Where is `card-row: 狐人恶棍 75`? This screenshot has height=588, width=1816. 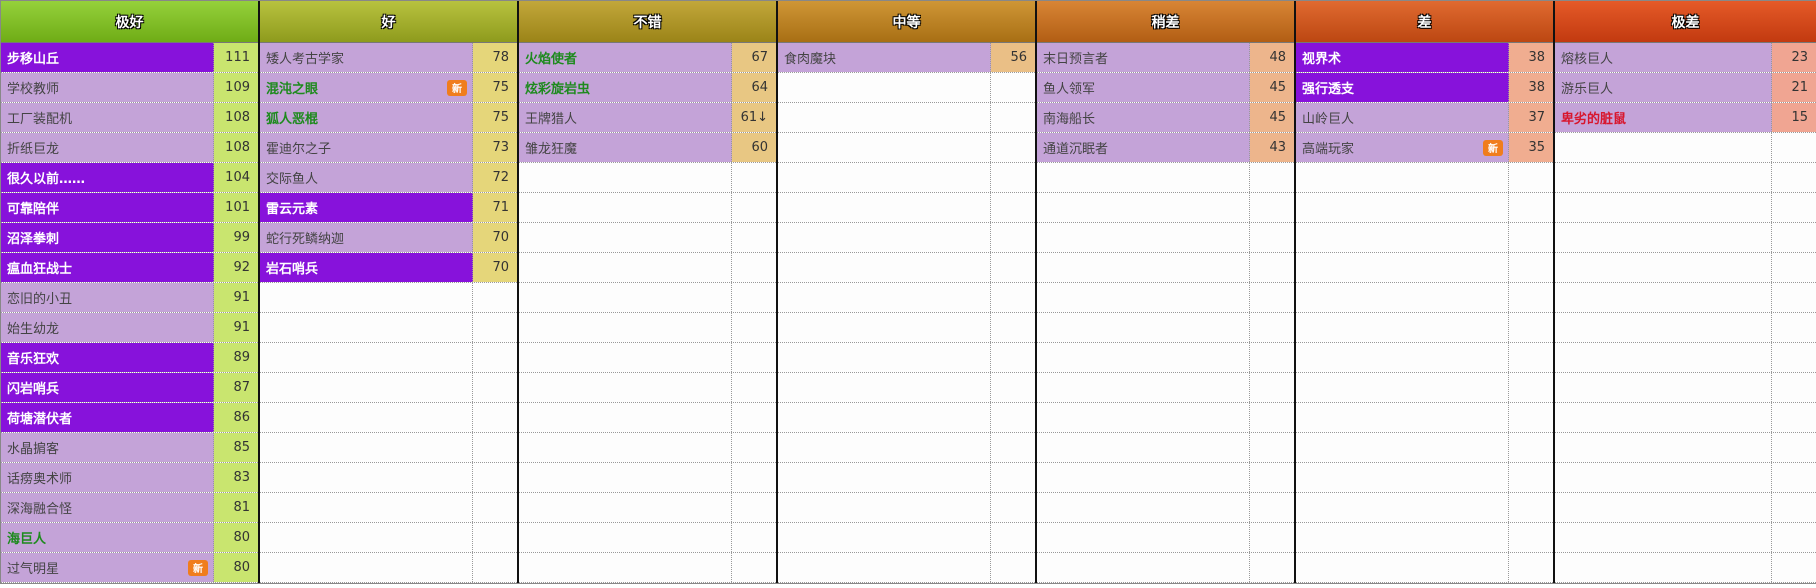 card-row: 狐人恶棍 75 is located at coordinates (388, 118).